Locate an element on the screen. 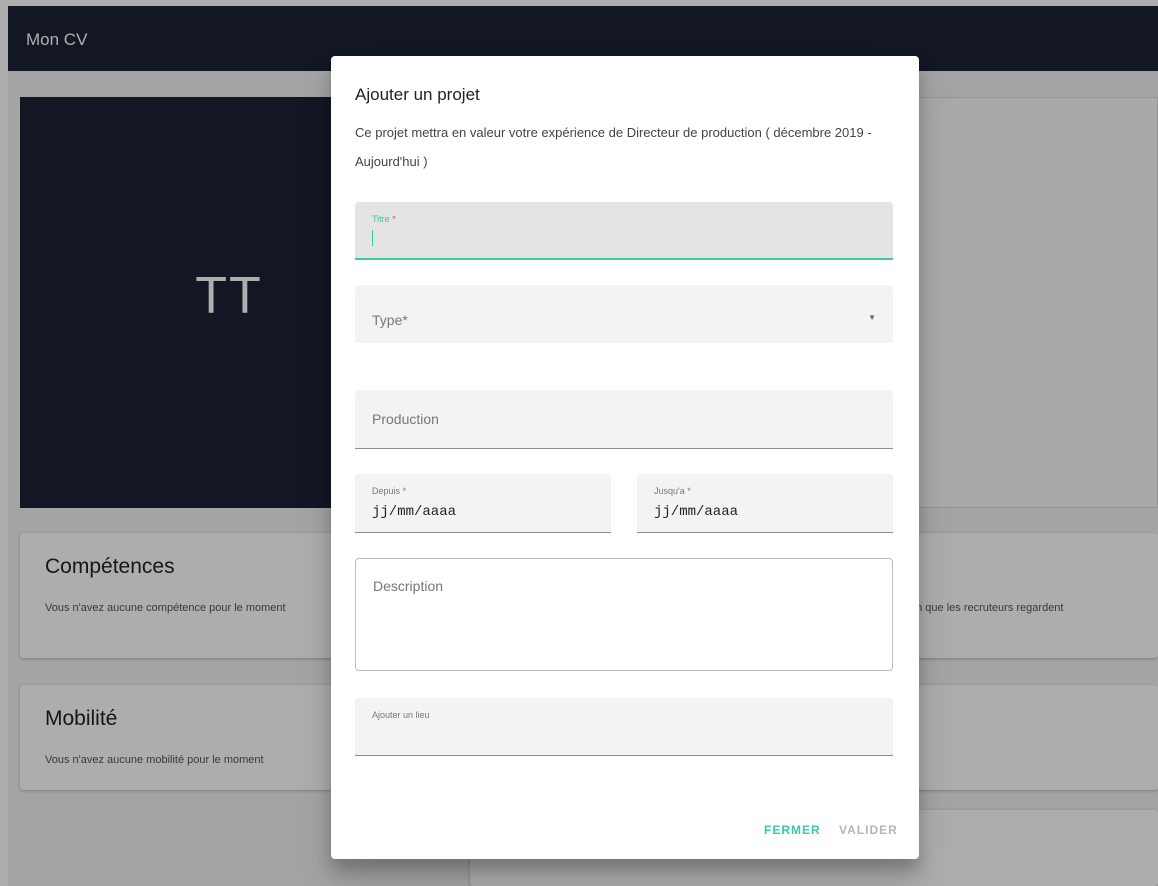 Image resolution: width=1158 pixels, height=886 pixels. dialog-title: Ajouter un projet is located at coordinates (417, 94).